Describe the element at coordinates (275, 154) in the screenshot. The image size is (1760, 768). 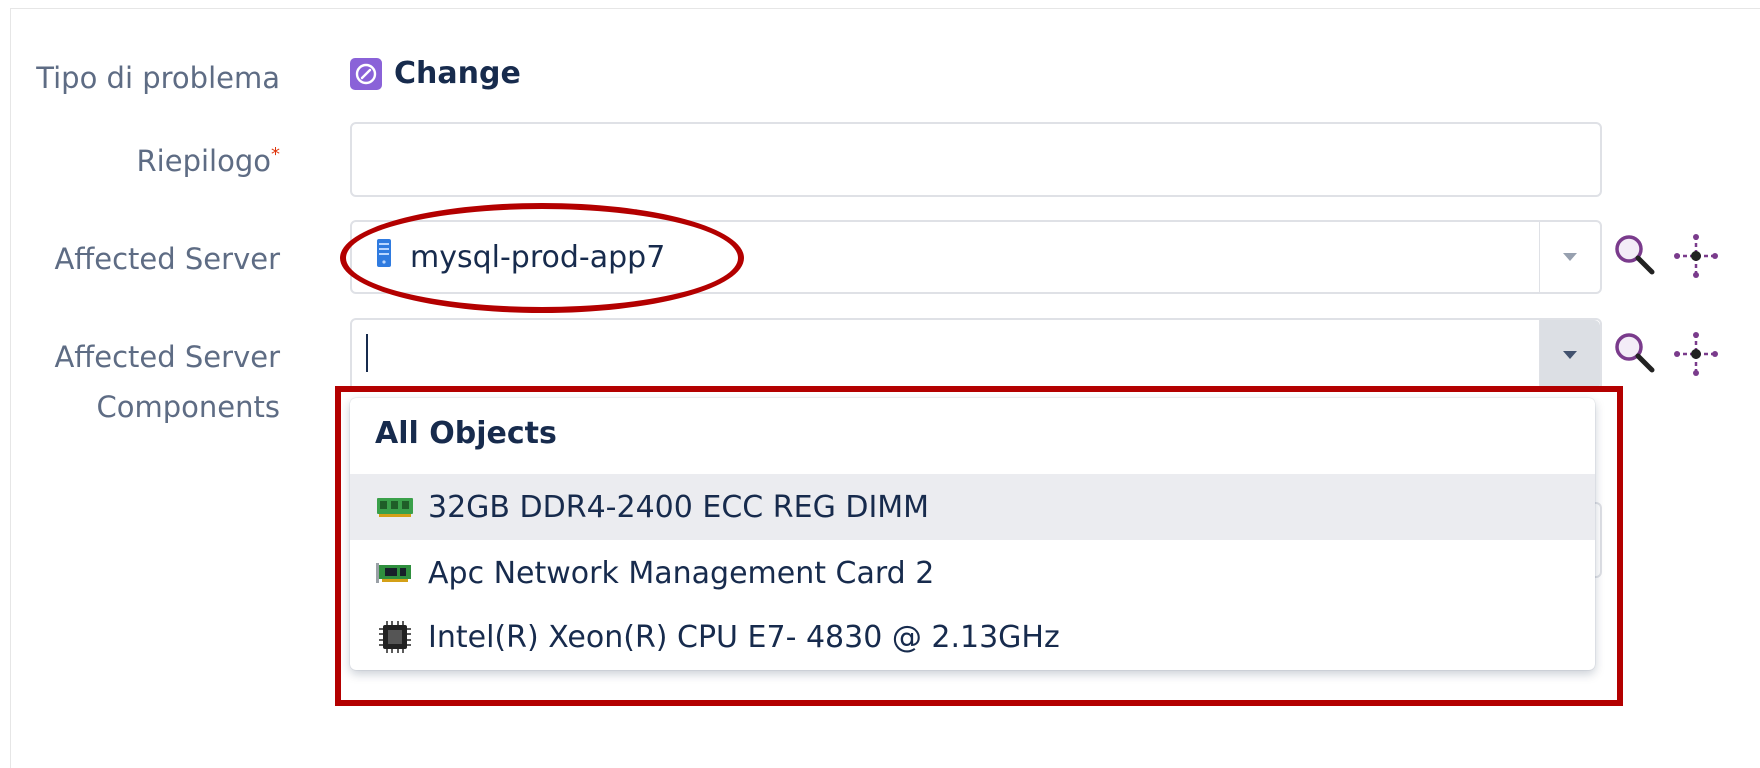
I see `required-asterisk: *` at that location.